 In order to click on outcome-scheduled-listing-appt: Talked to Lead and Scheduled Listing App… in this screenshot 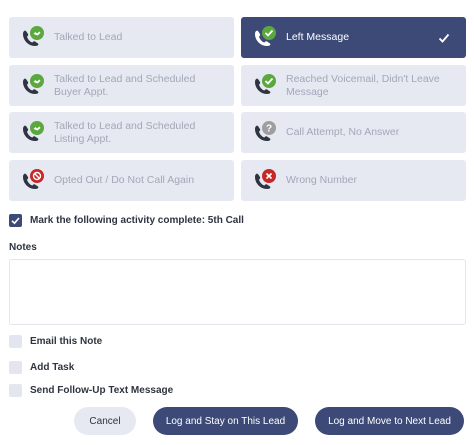, I will do `click(121, 132)`.